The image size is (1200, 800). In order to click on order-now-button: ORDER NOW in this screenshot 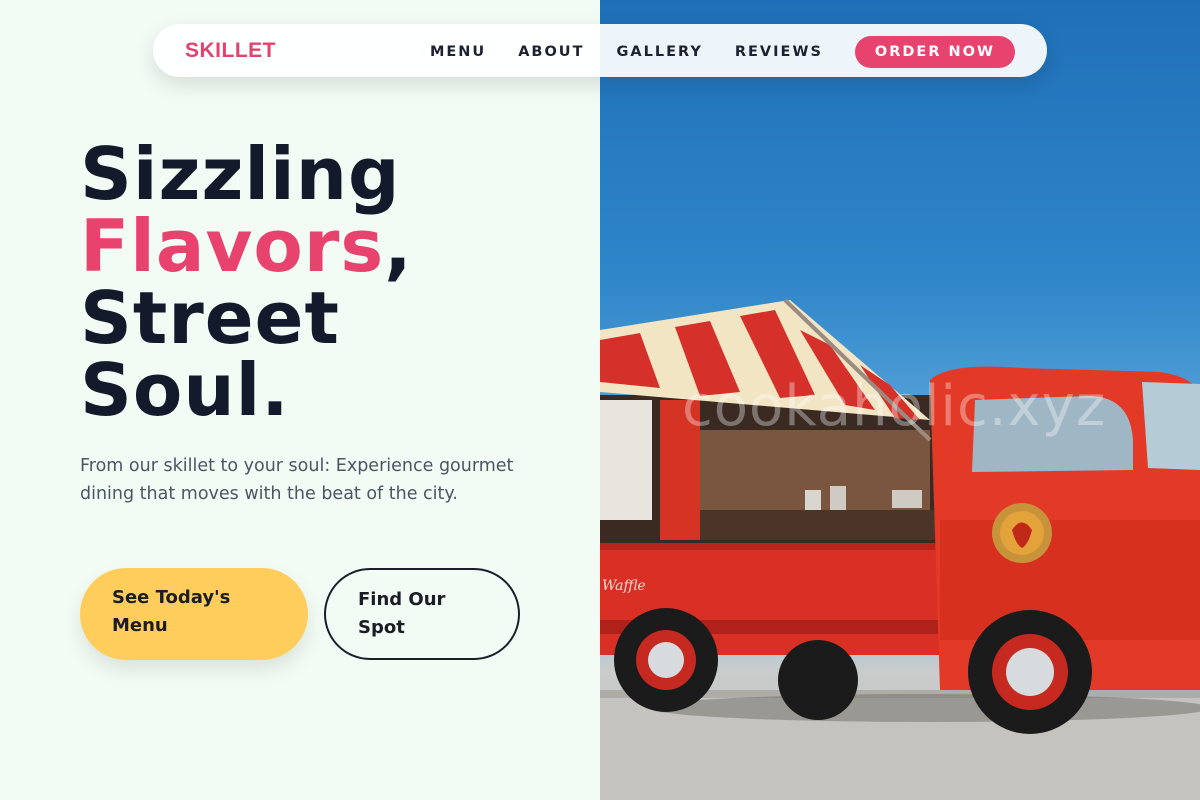, I will do `click(934, 52)`.